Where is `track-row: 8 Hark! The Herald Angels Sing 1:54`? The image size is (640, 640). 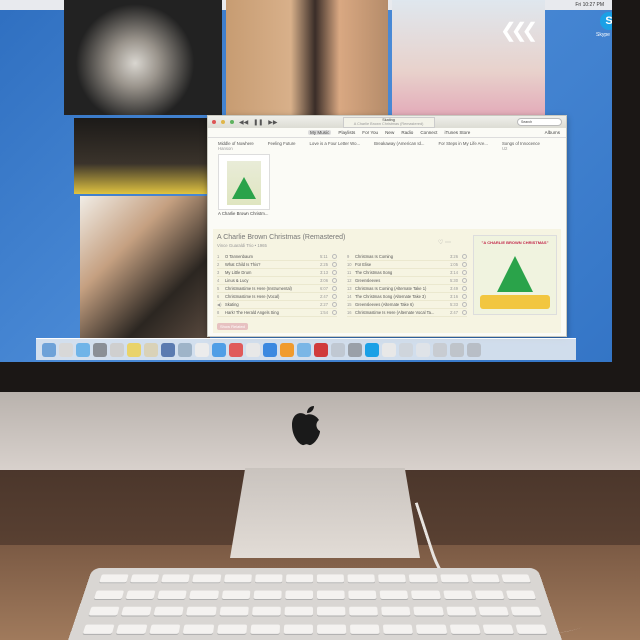
track-row: 8 Hark! The Herald Angels Sing 1:54 is located at coordinates (277, 313).